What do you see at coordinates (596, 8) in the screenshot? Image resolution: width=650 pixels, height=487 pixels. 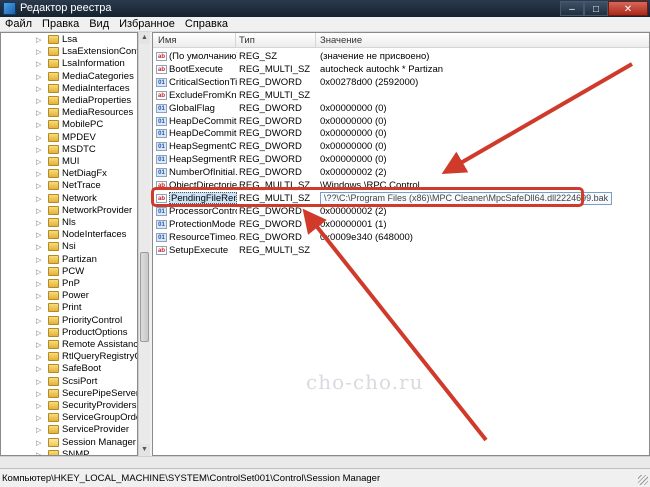 I see `maximize-button: □` at bounding box center [596, 8].